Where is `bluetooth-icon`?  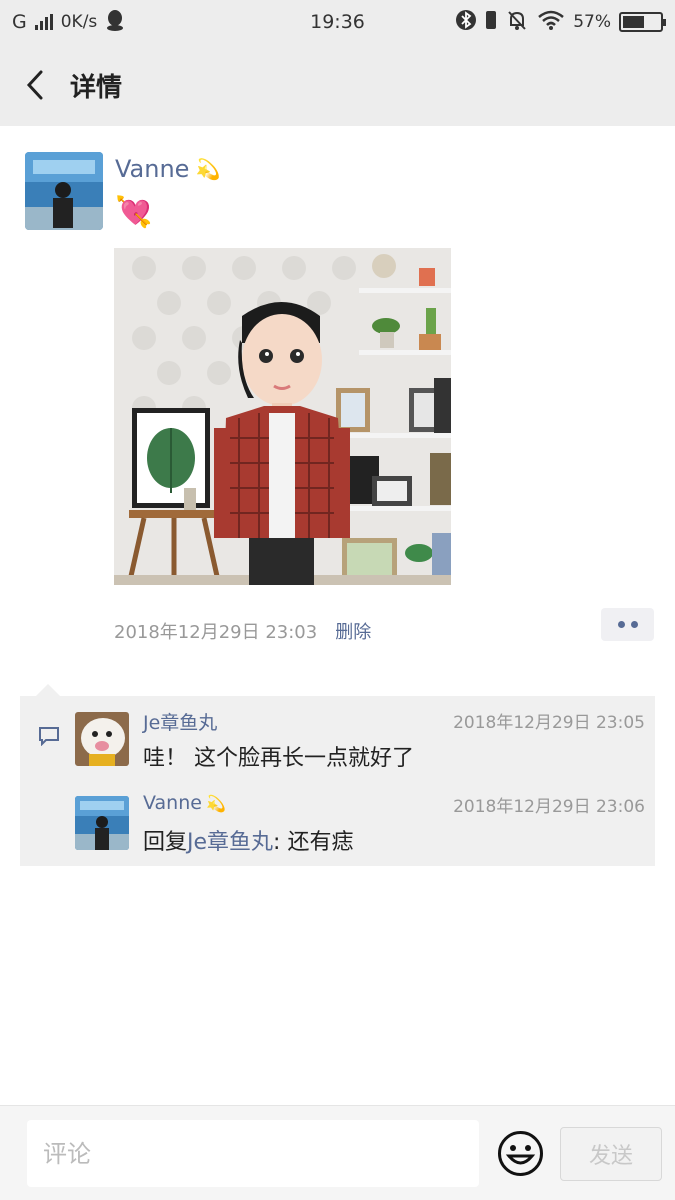
bluetooth-icon is located at coordinates (466, 22).